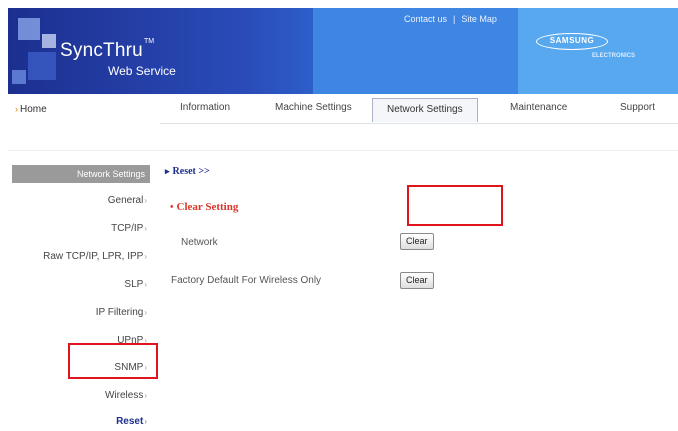  I want to click on tab-information: Information, so click(205, 107).